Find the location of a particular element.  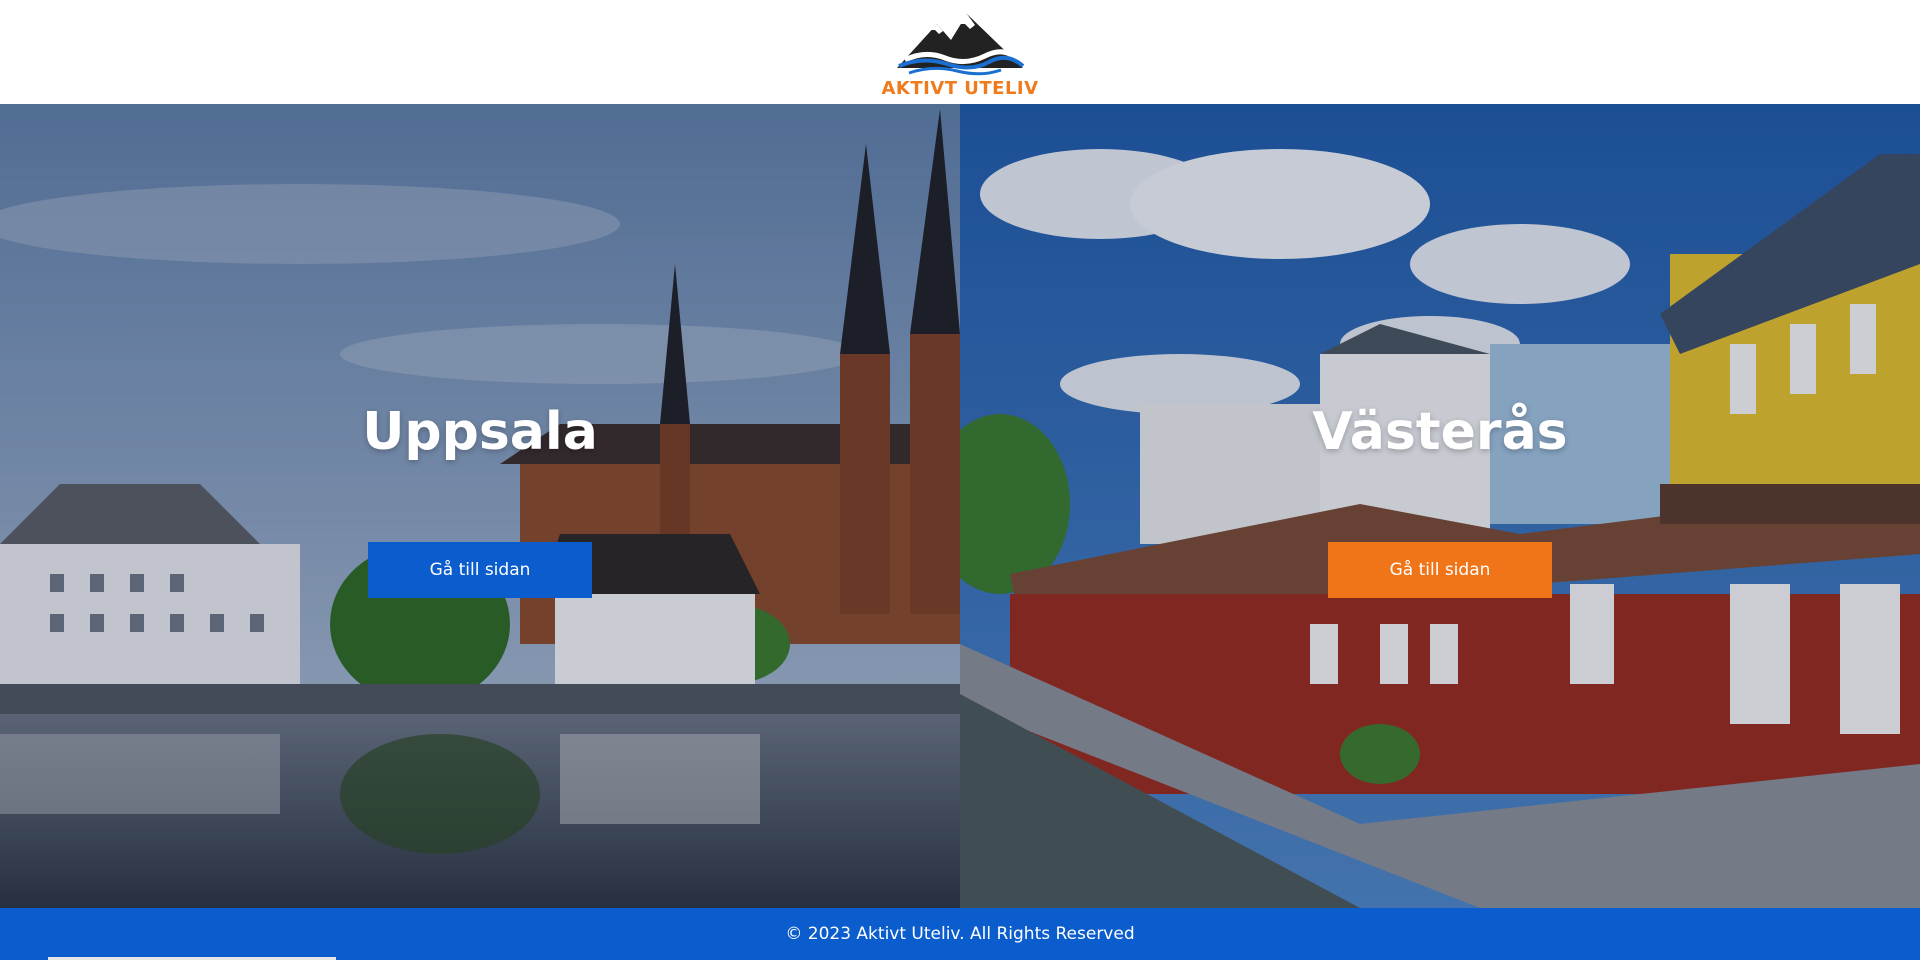

site-header: AKTIVT UTELIV is located at coordinates (960, 52).